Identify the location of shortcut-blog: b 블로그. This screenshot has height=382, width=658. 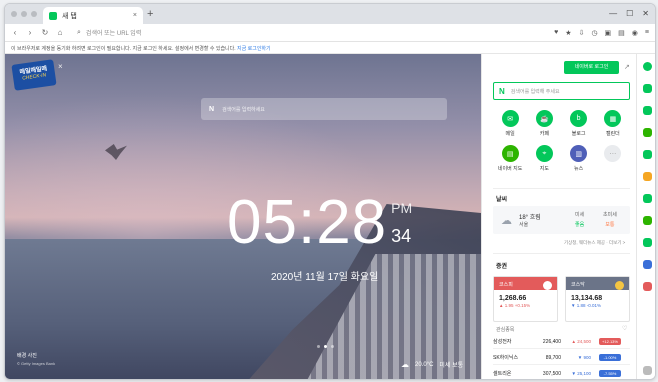
(579, 123).